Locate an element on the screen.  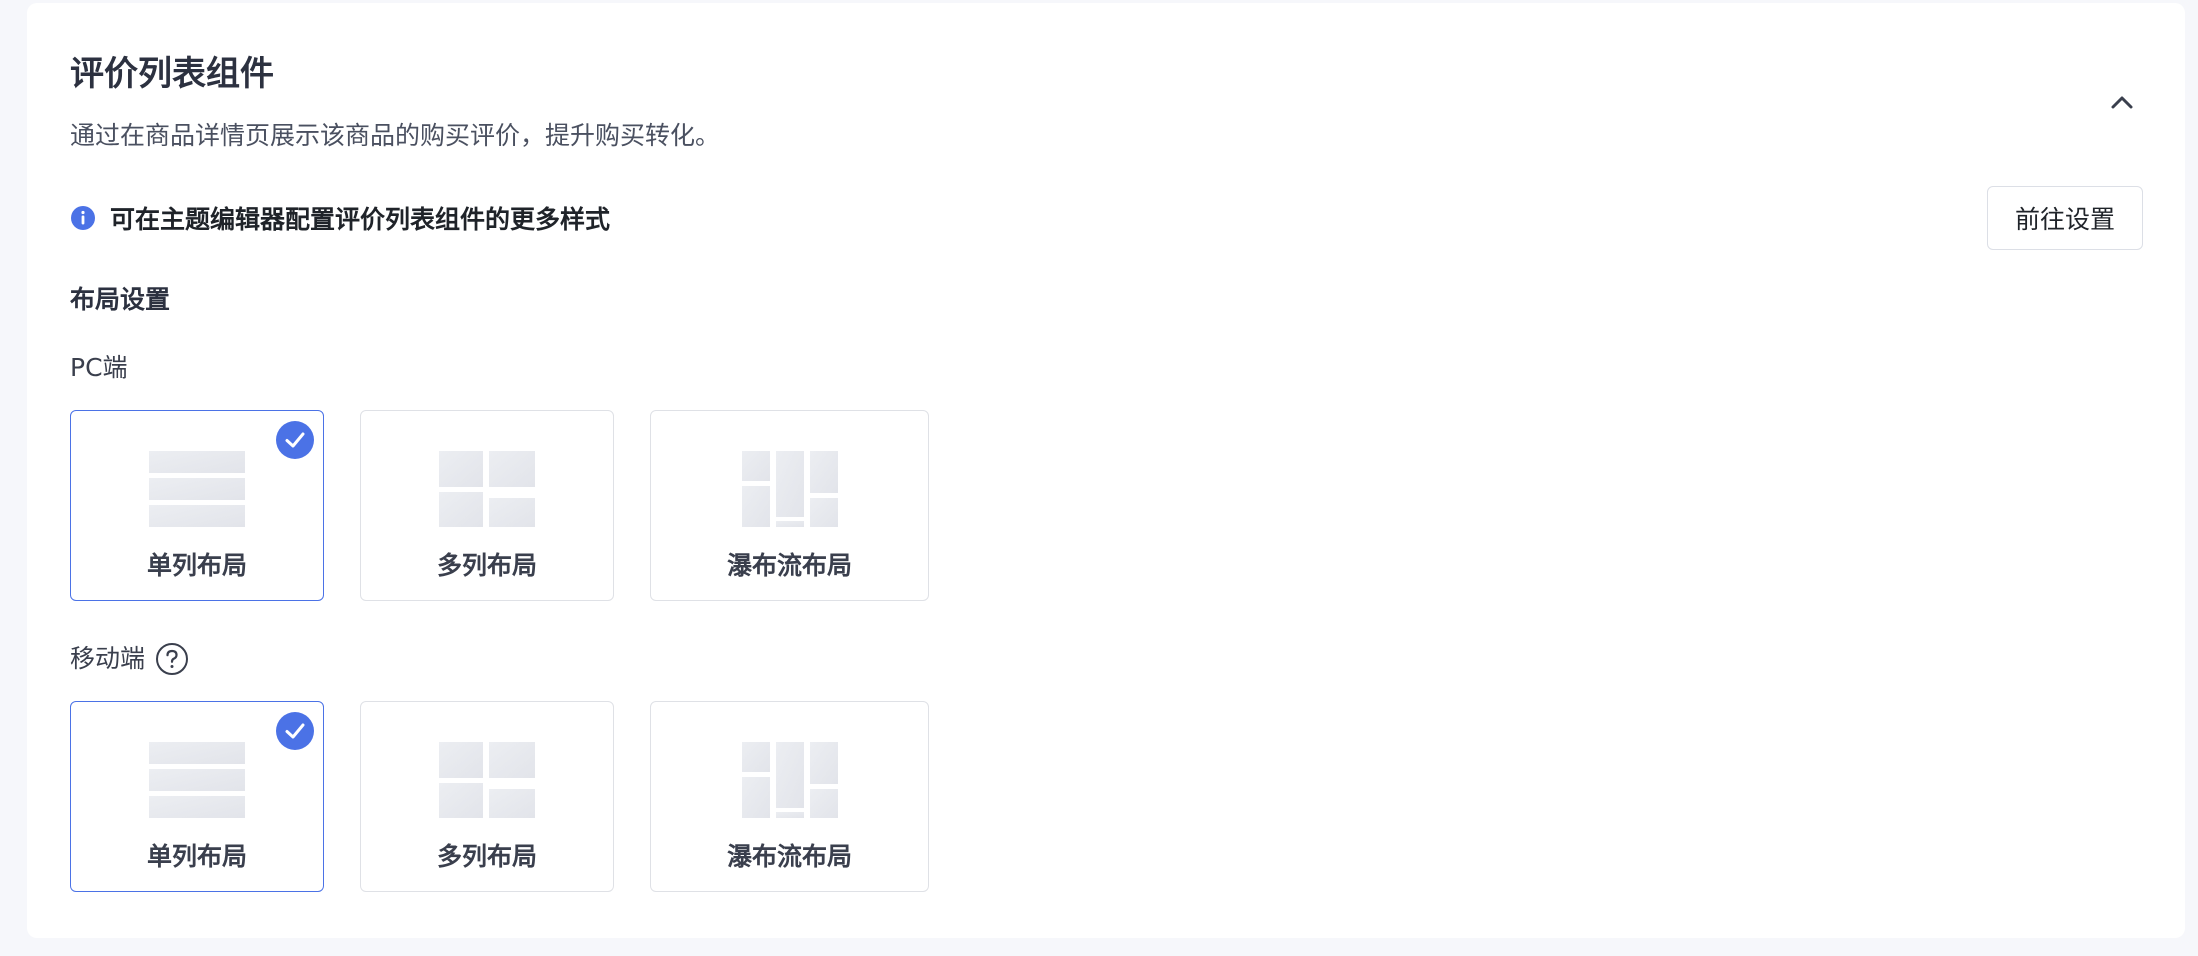
mobile-option-single-column: 单列布局 is located at coordinates (197, 796).